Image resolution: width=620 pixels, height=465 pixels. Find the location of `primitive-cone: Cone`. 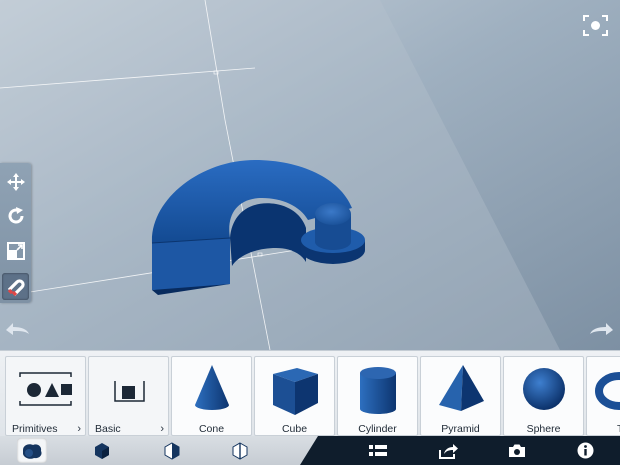

primitive-cone: Cone is located at coordinates (211, 396).